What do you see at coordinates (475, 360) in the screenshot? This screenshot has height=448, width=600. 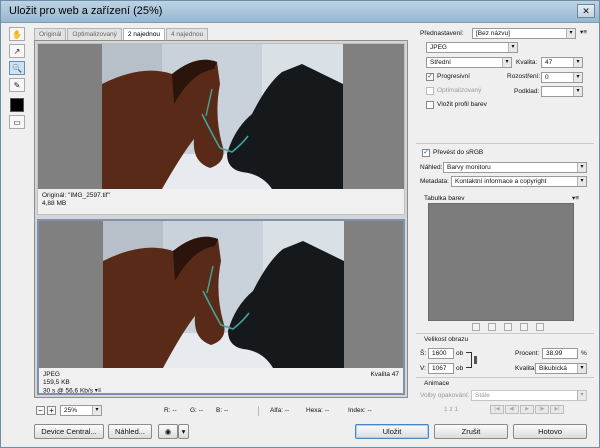 I see `chain-link-icon` at bounding box center [475, 360].